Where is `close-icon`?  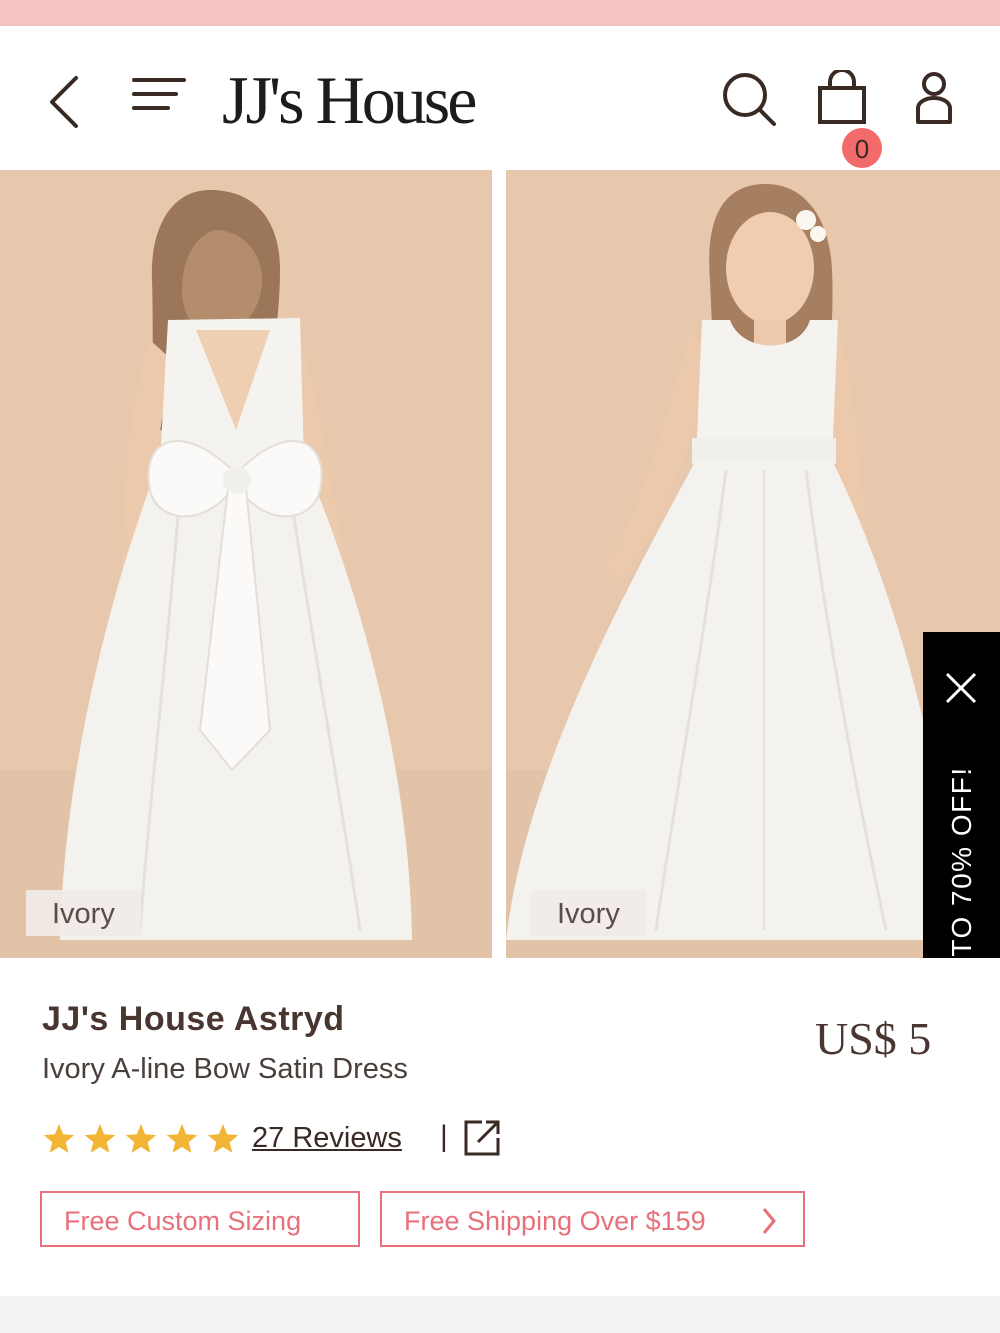 close-icon is located at coordinates (961, 690).